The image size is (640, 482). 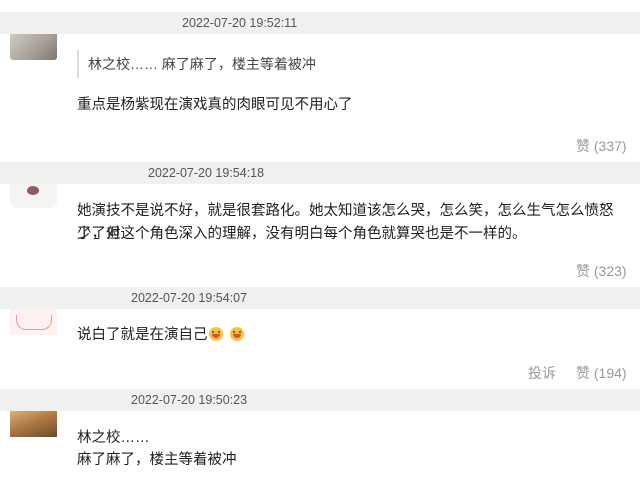 I want to click on comment-timestamp: 2022-07-20 19:54:07, so click(x=189, y=298).